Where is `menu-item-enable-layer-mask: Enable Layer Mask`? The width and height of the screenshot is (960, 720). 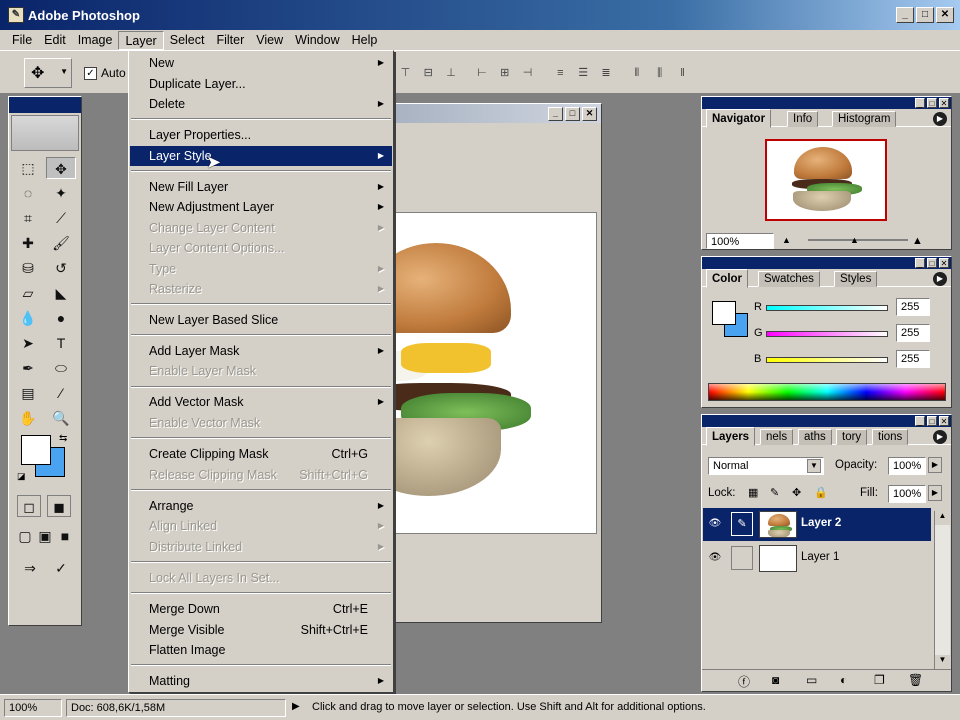
menu-item-enable-layer-mask: Enable Layer Mask is located at coordinates (261, 371).